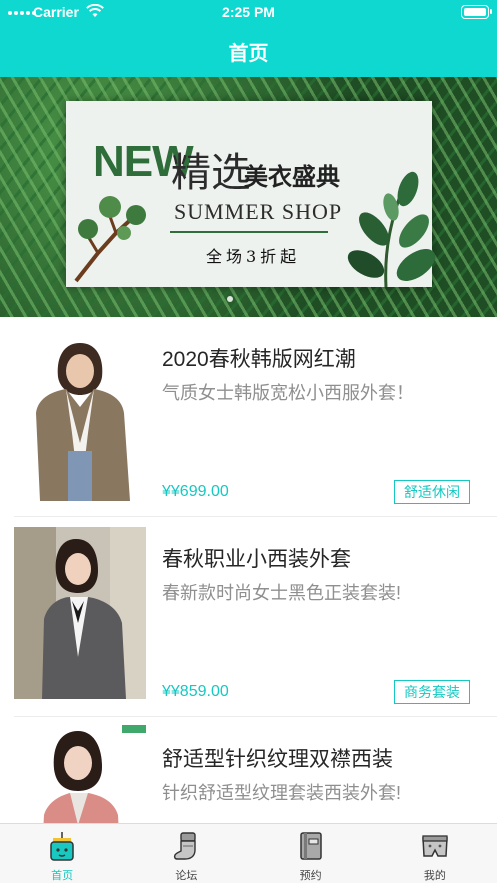 The height and width of the screenshot is (883, 497). What do you see at coordinates (186, 876) in the screenshot?
I see `tab-label: 论坛` at bounding box center [186, 876].